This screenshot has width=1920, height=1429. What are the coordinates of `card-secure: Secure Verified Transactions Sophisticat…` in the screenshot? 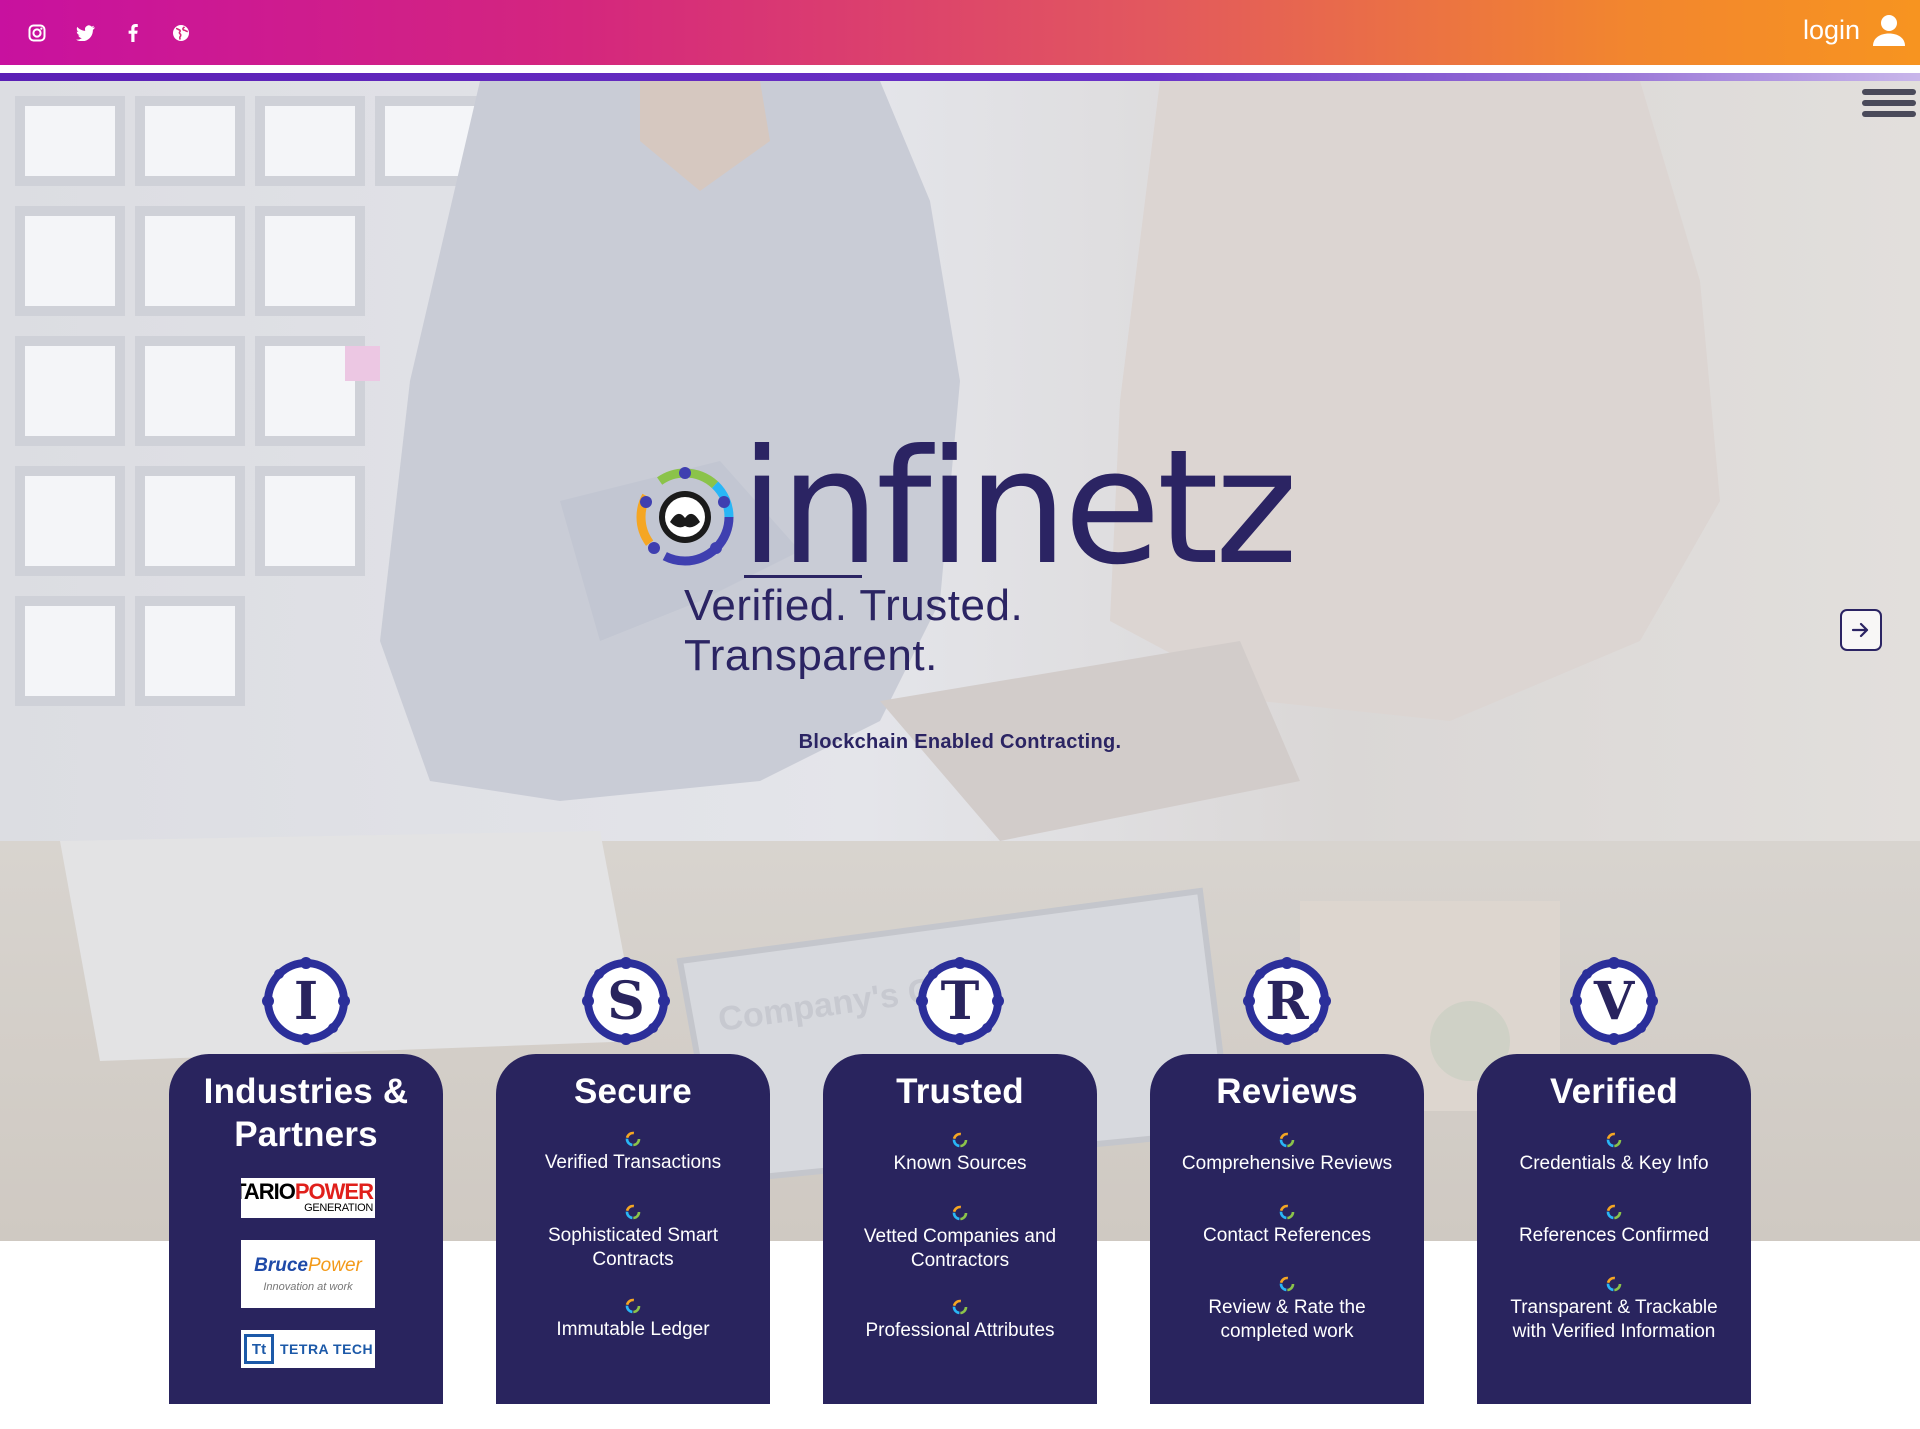 It's located at (633, 1229).